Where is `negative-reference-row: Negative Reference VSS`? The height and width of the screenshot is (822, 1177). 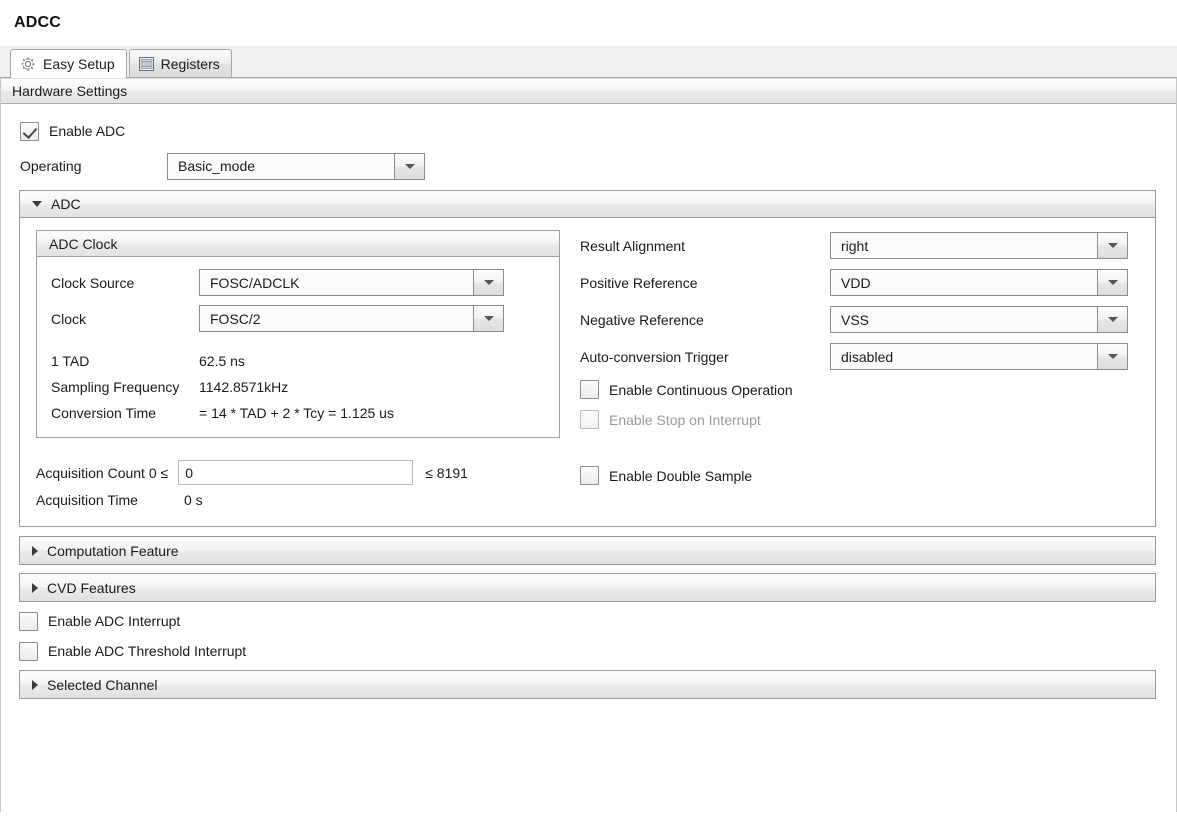
negative-reference-row: Negative Reference VSS is located at coordinates (860, 319).